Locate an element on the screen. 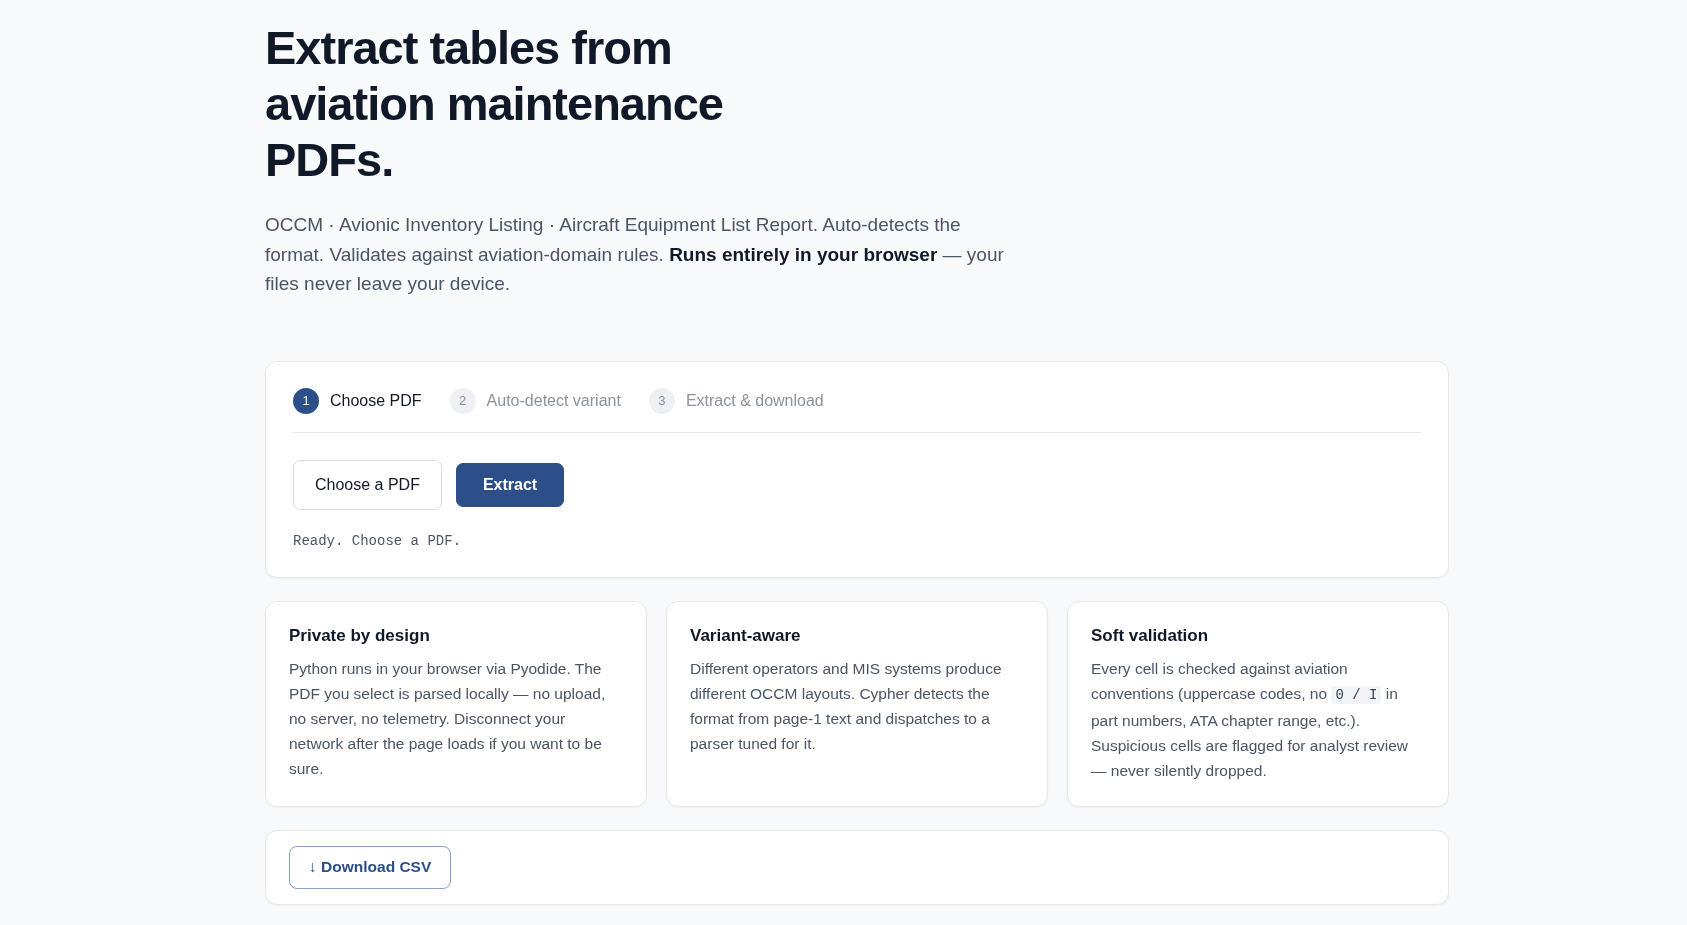 The image size is (1687, 925). feature-text: Python runs in your browser via Pyodide. The PDF you select is parsed locally — no upload, no server, no telemetry. Disconnect your network after the page loads if you want to be sure. is located at coordinates (448, 718).